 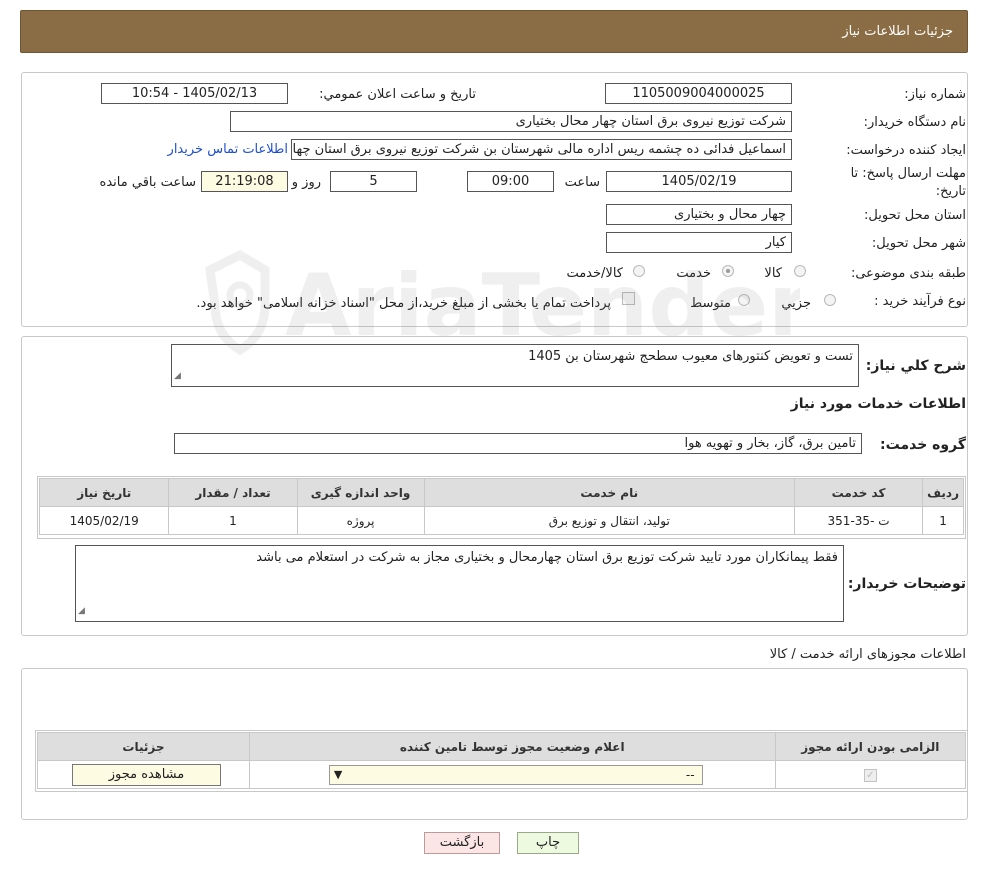 I want to click on category-radio-goods, so click(x=800, y=271).